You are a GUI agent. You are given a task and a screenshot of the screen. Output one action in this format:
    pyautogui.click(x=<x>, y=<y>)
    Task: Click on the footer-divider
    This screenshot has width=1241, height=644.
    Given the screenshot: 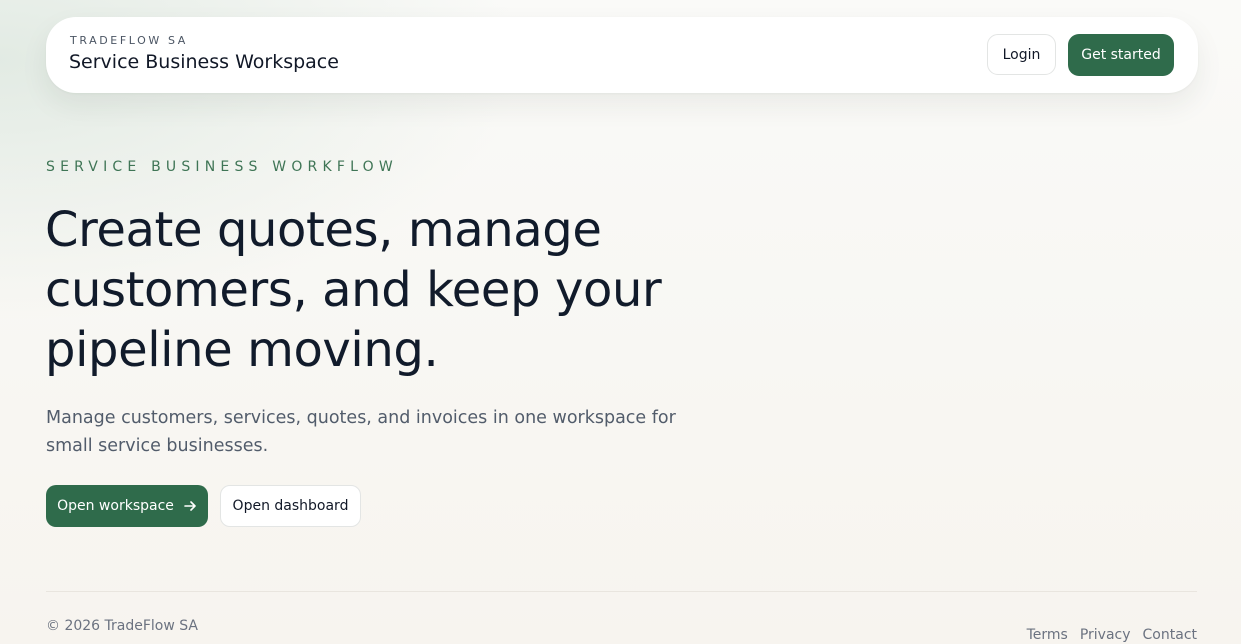 What is the action you would take?
    pyautogui.click(x=621, y=591)
    